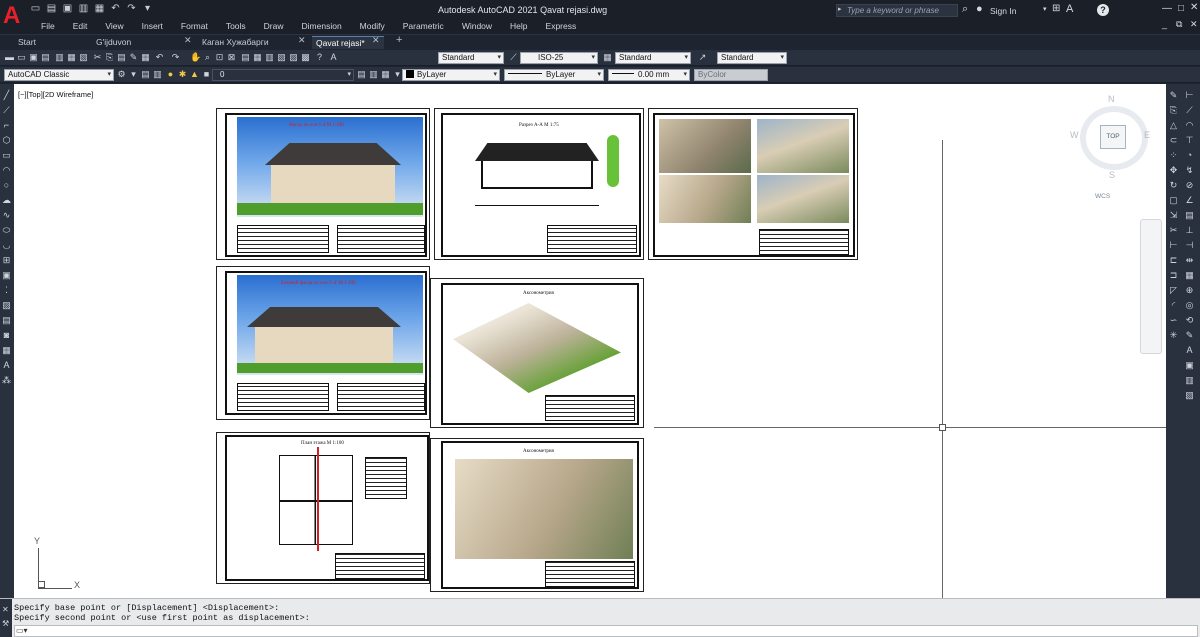  I want to click on make-current-icon: ▤, so click(361, 74).